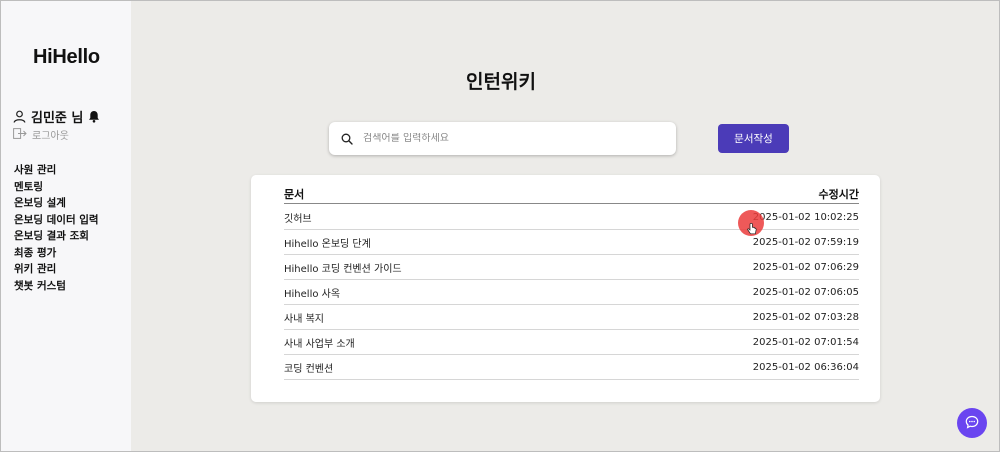 This screenshot has height=452, width=1000. I want to click on nav-item-chatbot-custom: 챗봇 커스텀, so click(56, 286).